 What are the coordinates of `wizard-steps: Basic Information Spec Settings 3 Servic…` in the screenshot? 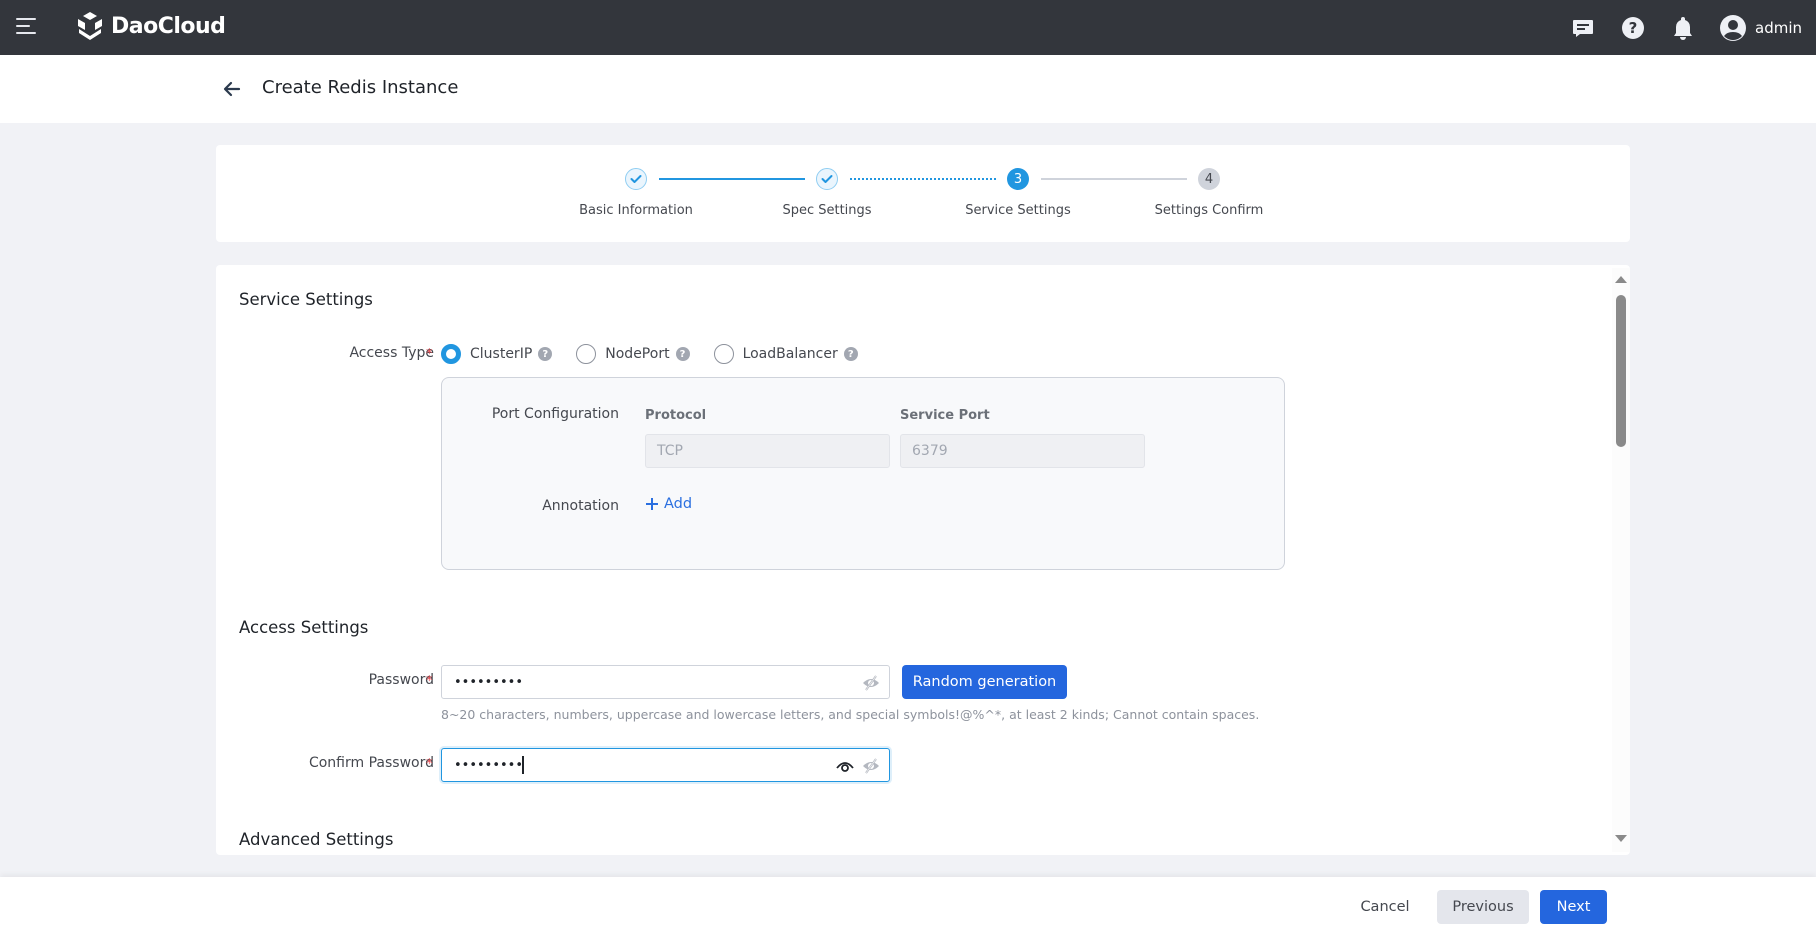 It's located at (923, 193).